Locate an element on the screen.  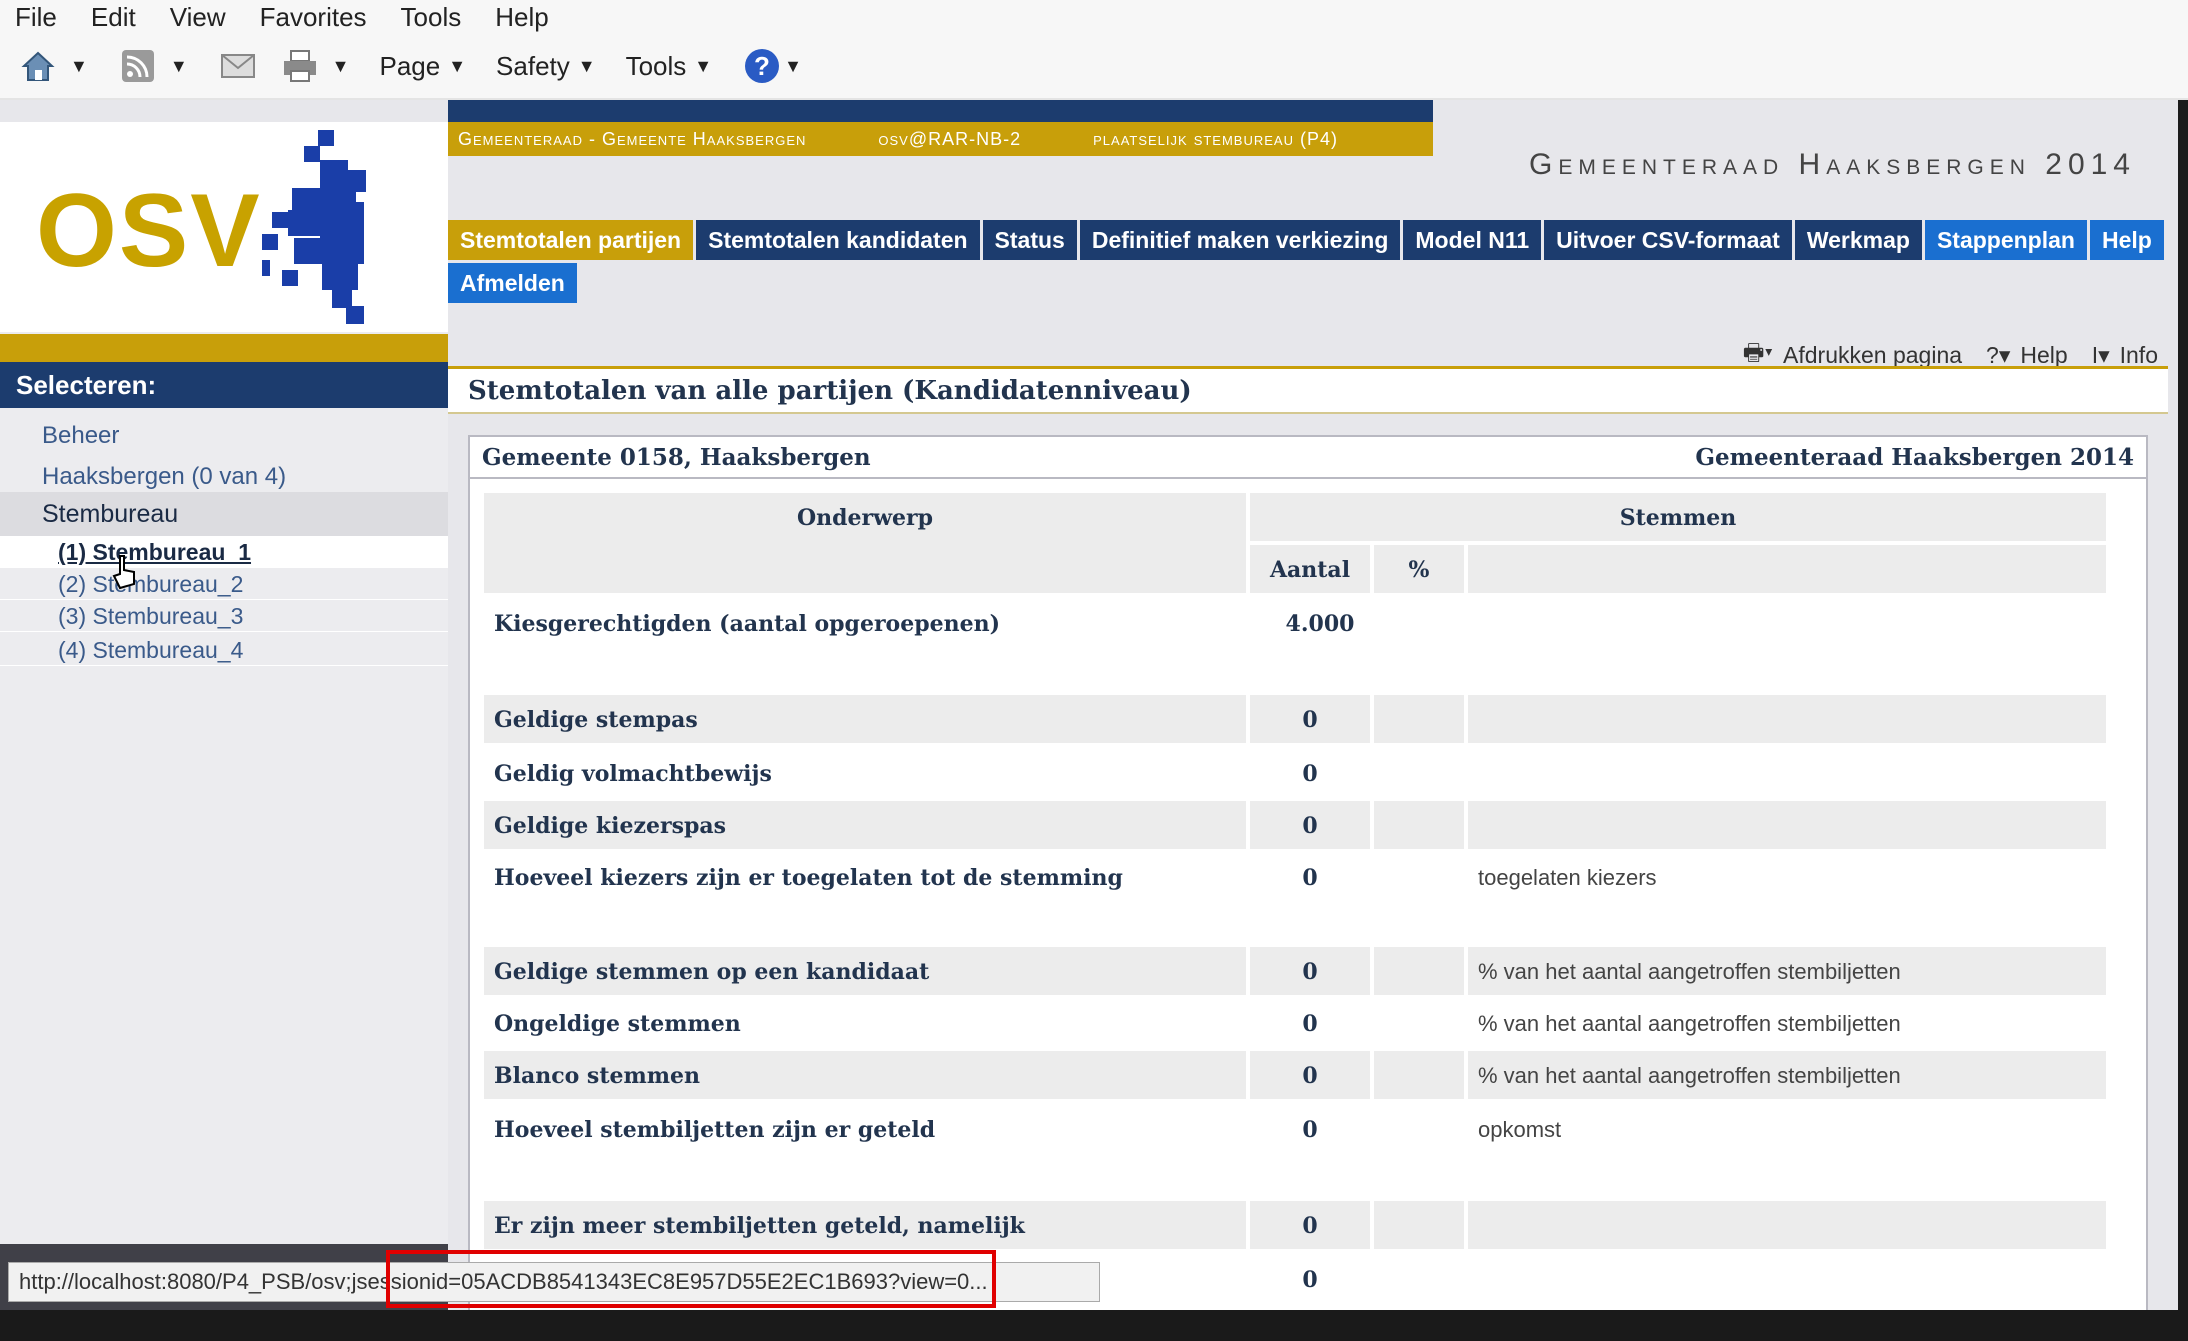
tools-menu-button: Tools ▼ is located at coordinates (669, 66).